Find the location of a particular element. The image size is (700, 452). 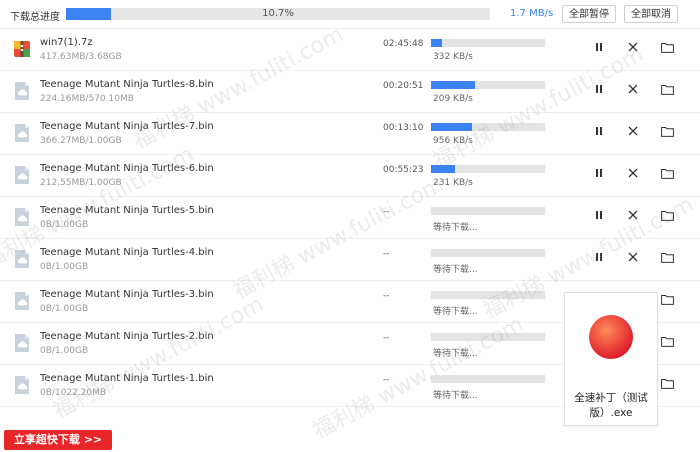

popup-filename: 全速补丁（测试 版）.exe is located at coordinates (611, 406).